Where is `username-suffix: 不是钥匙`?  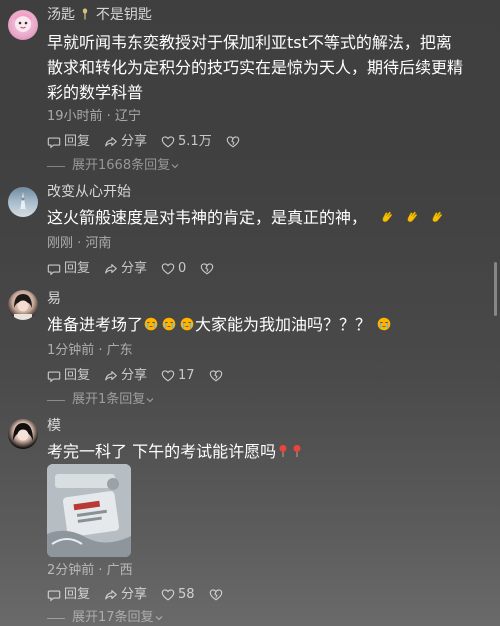 username-suffix: 不是钥匙 is located at coordinates (123, 15).